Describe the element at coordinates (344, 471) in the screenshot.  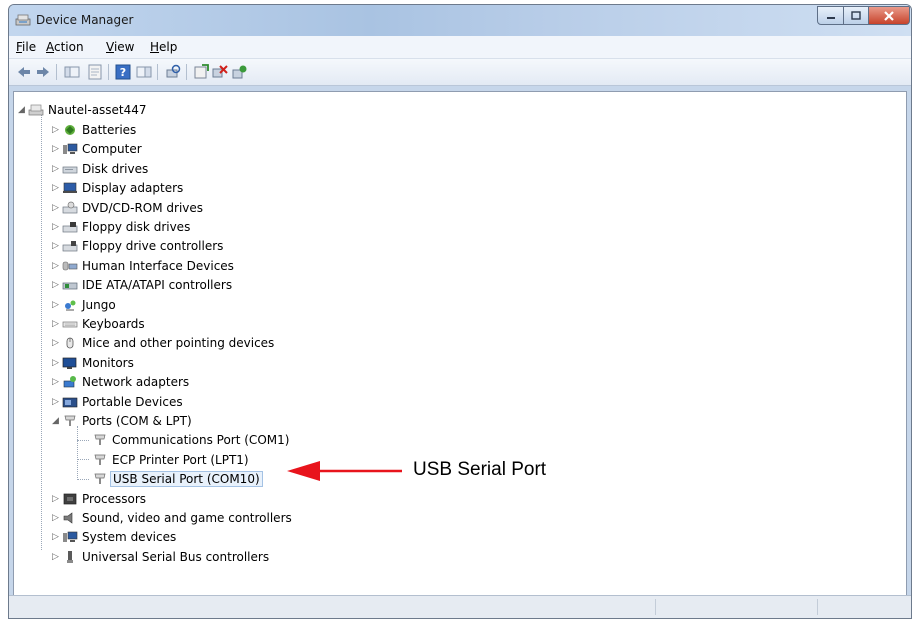
I see `annotation-arrow` at that location.